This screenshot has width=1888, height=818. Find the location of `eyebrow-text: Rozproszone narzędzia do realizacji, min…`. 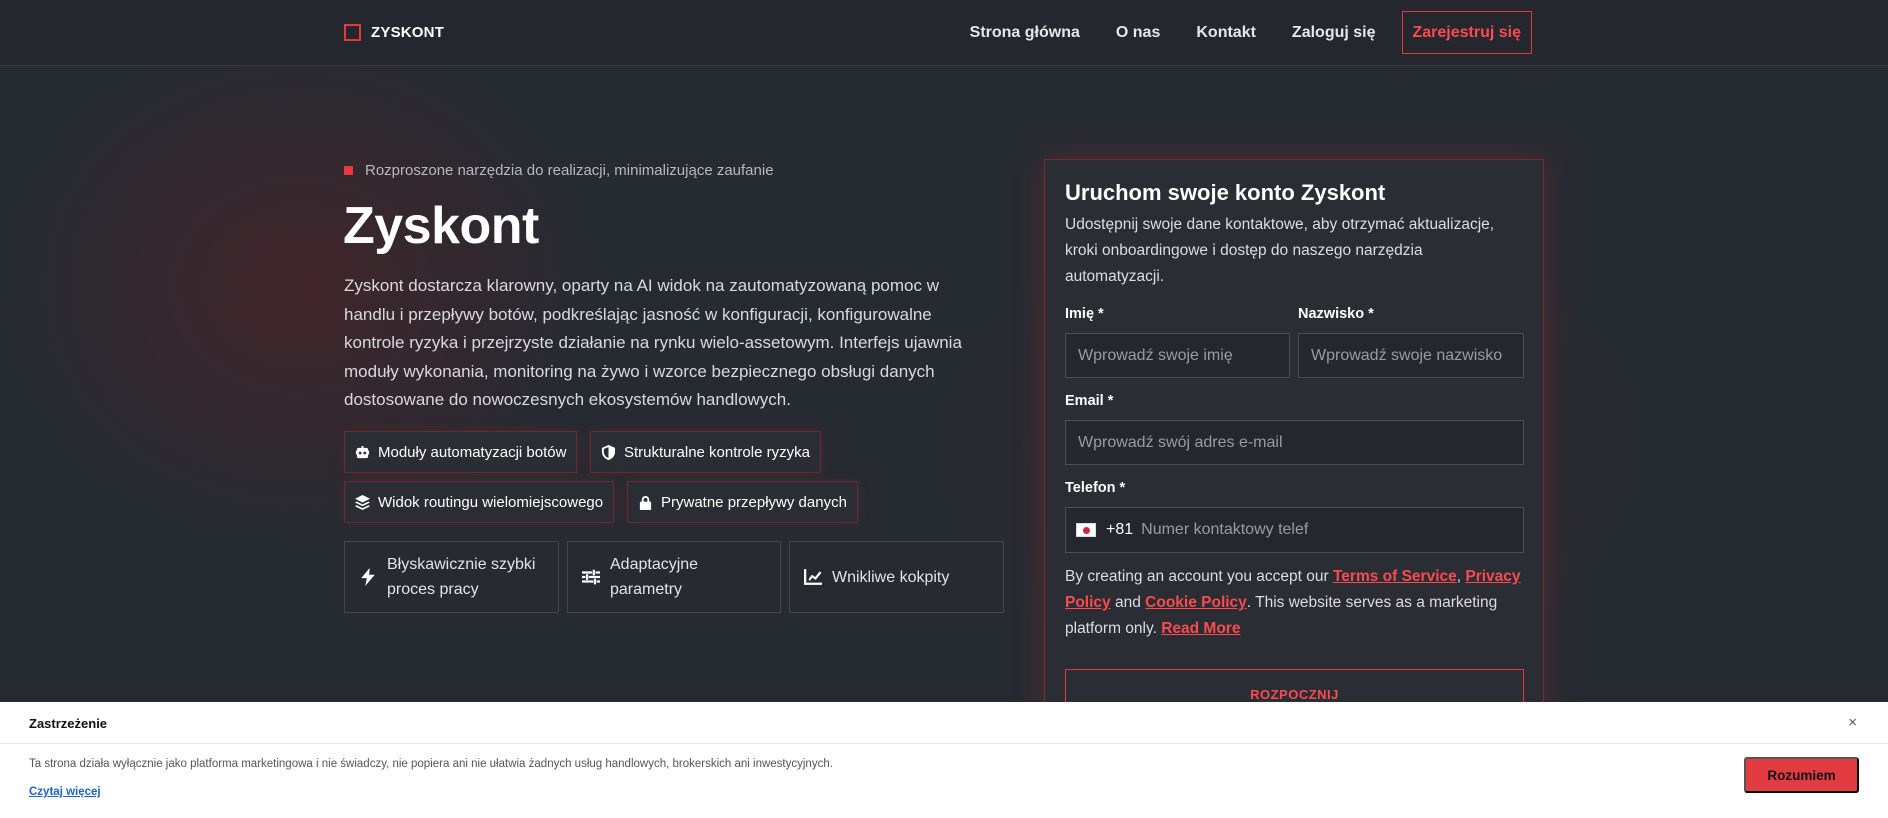

eyebrow-text: Rozproszone narzędzia do realizacji, min… is located at coordinates (569, 170).